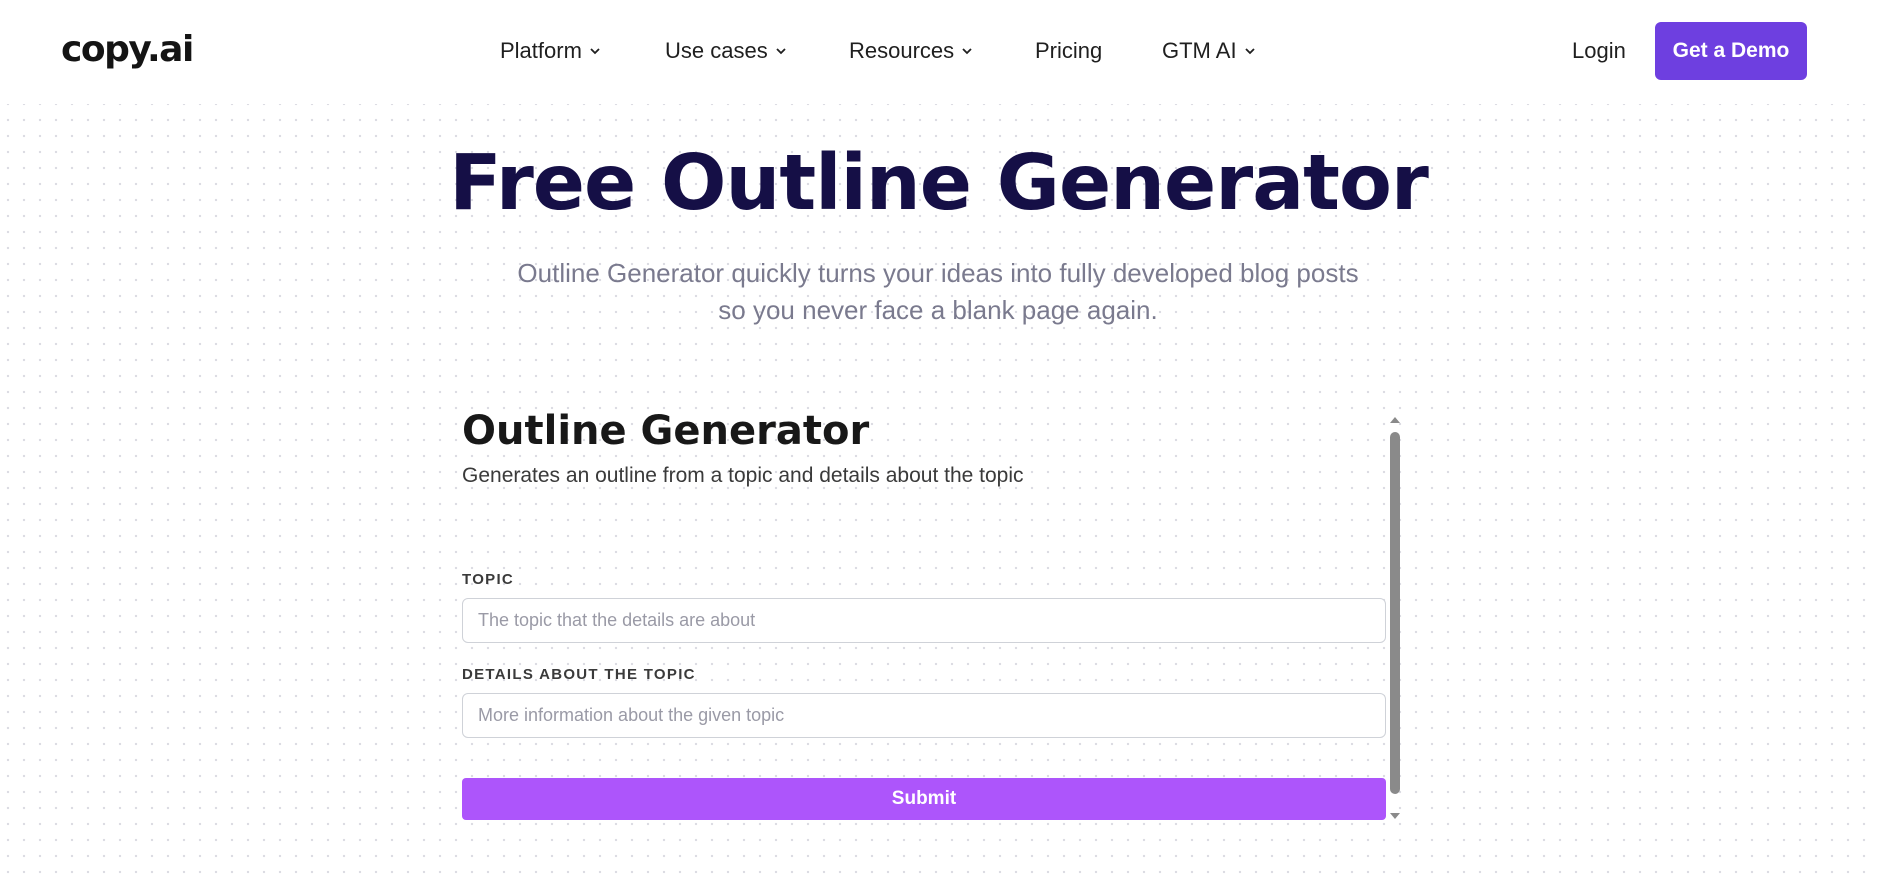 The width and height of the screenshot is (1877, 876). What do you see at coordinates (666, 431) in the screenshot?
I see `tool-title: Outline Generator` at bounding box center [666, 431].